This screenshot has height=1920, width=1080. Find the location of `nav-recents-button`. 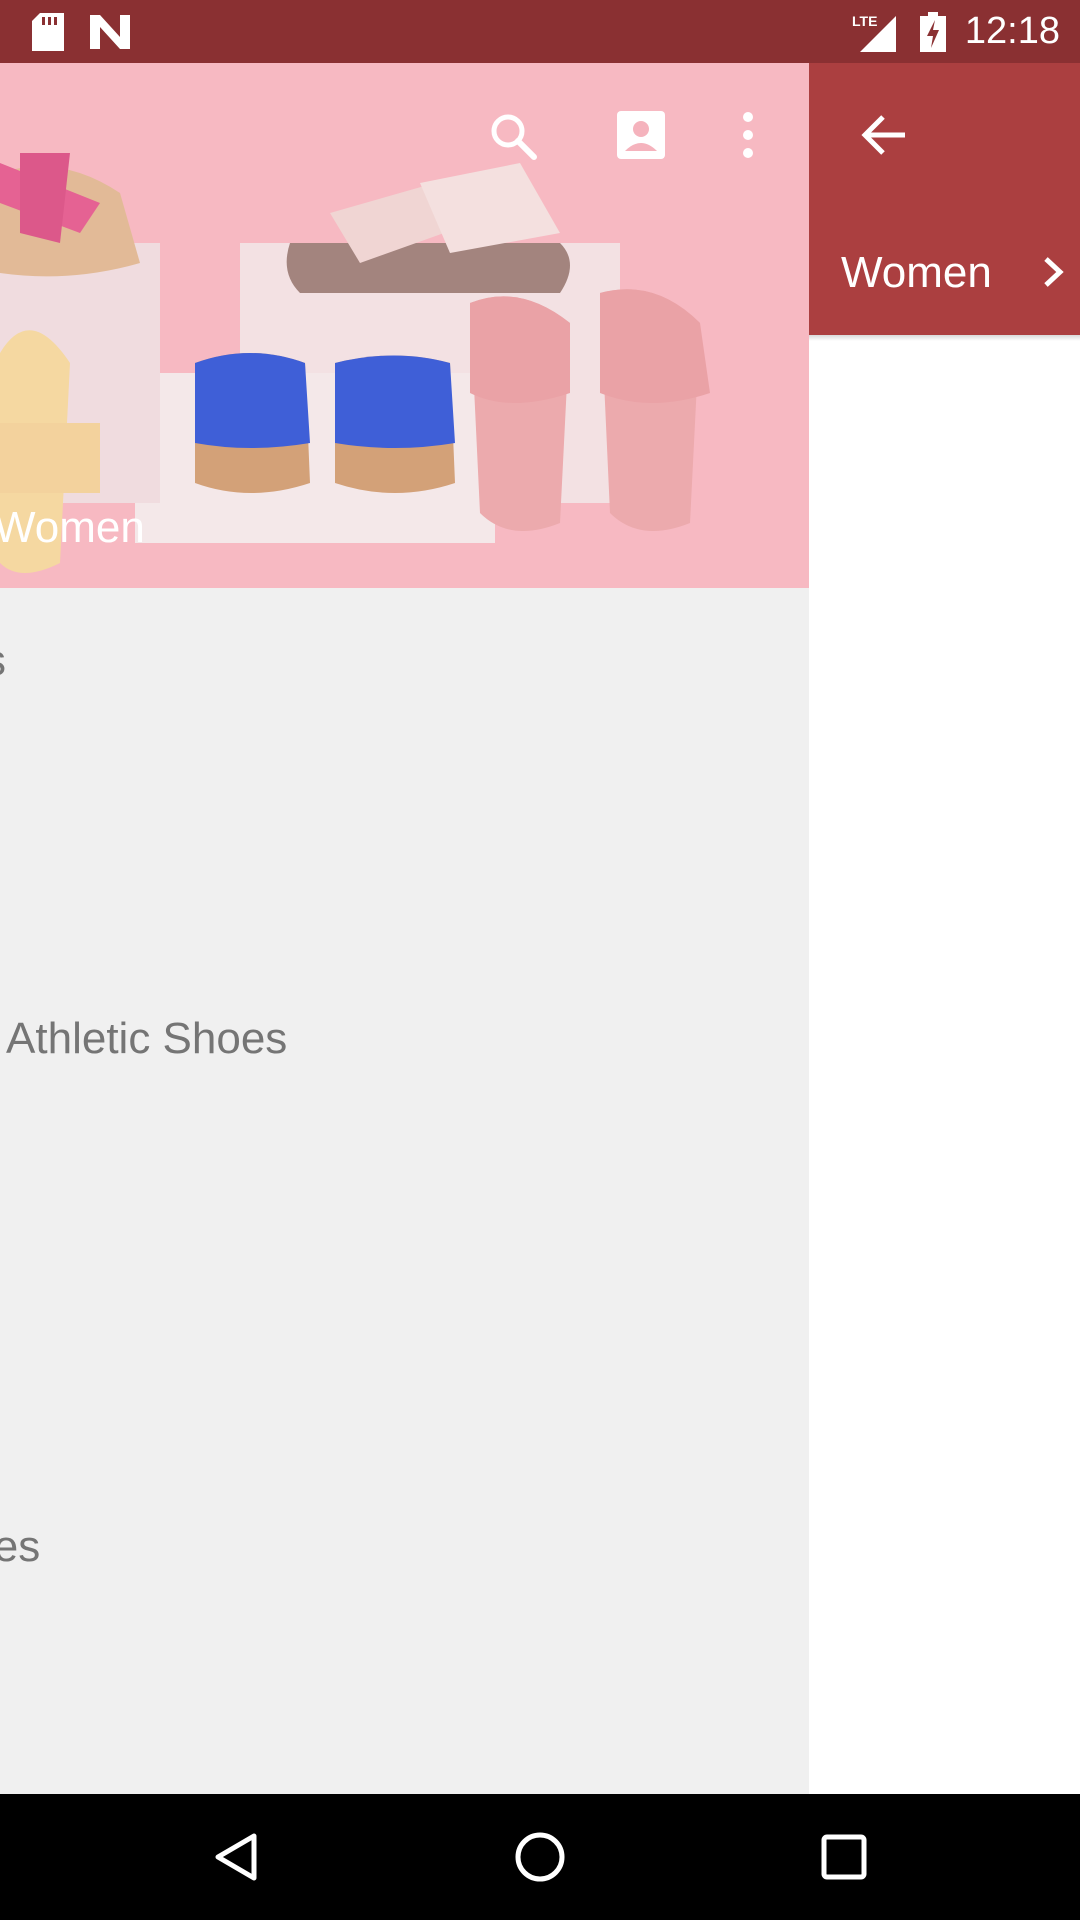

nav-recents-button is located at coordinates (844, 1857).